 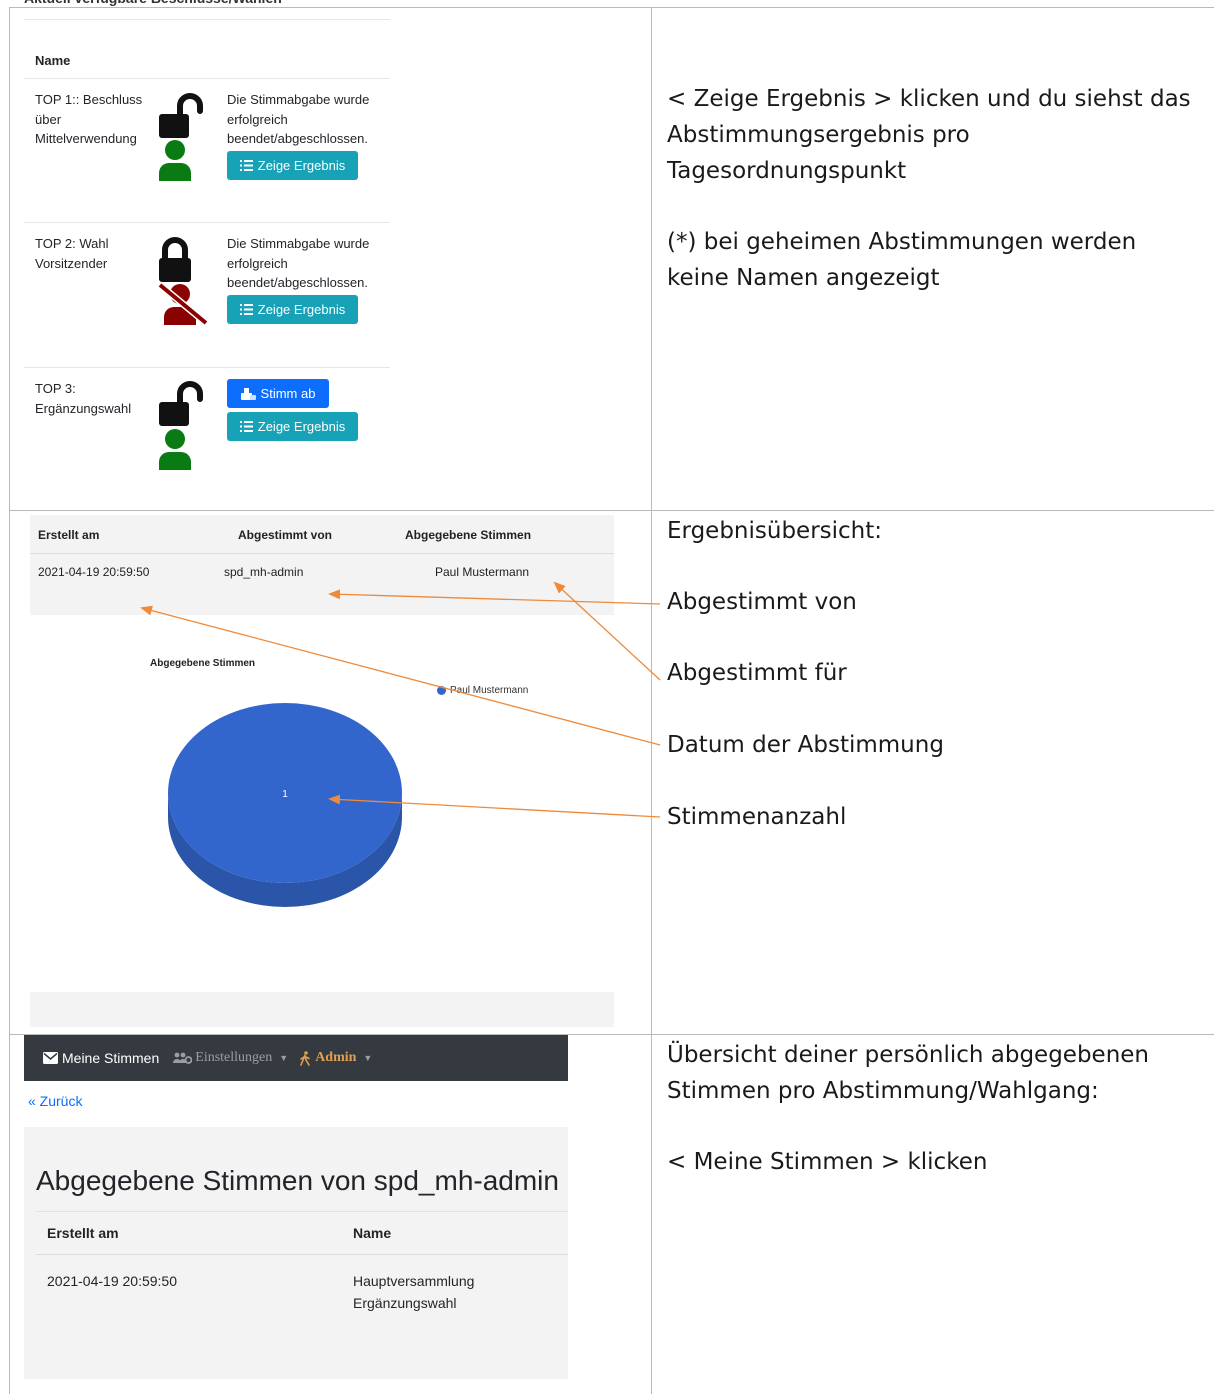 I want to click on arrow-date, so click(x=400, y=675).